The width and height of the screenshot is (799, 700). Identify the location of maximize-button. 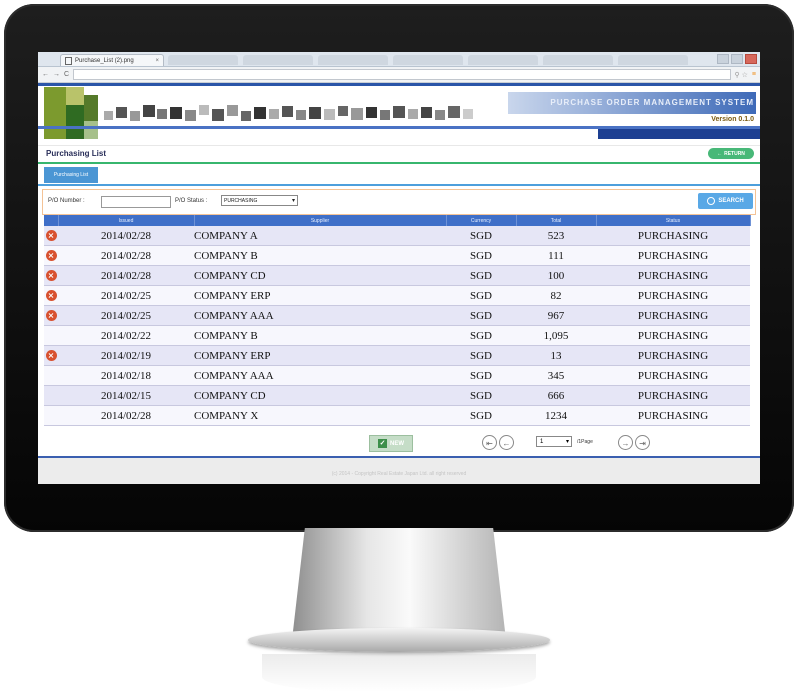
(737, 59).